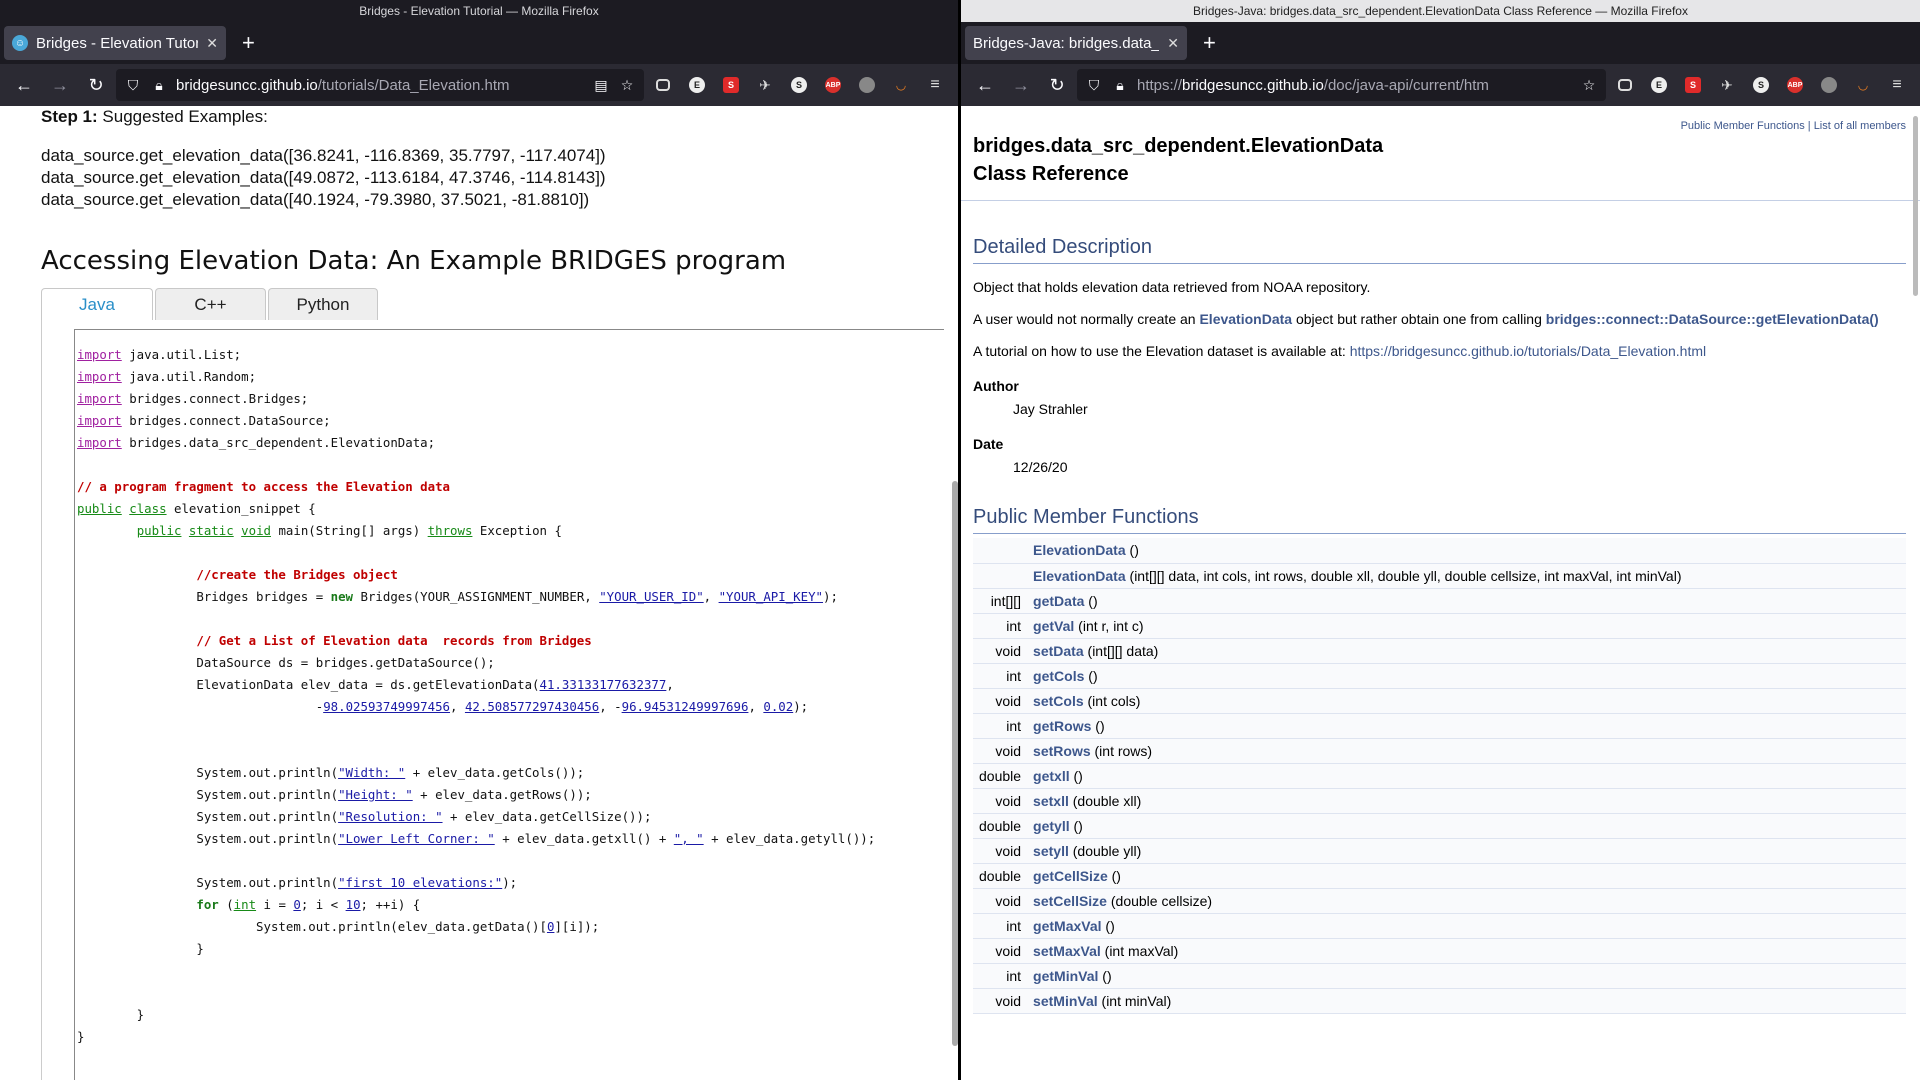 The height and width of the screenshot is (1080, 1920). Describe the element at coordinates (1062, 751) in the screenshot. I see `member-name-link: setRows` at that location.